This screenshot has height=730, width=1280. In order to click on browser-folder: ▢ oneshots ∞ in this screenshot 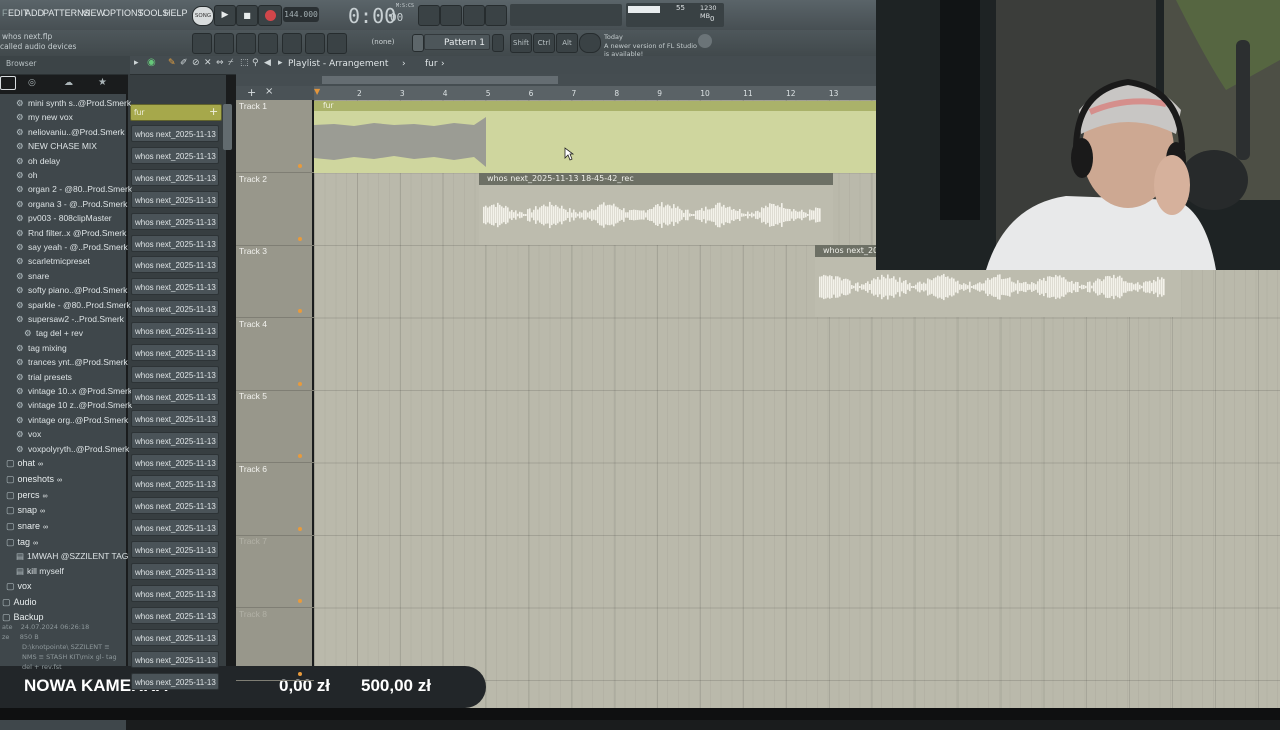, I will do `click(34, 479)`.